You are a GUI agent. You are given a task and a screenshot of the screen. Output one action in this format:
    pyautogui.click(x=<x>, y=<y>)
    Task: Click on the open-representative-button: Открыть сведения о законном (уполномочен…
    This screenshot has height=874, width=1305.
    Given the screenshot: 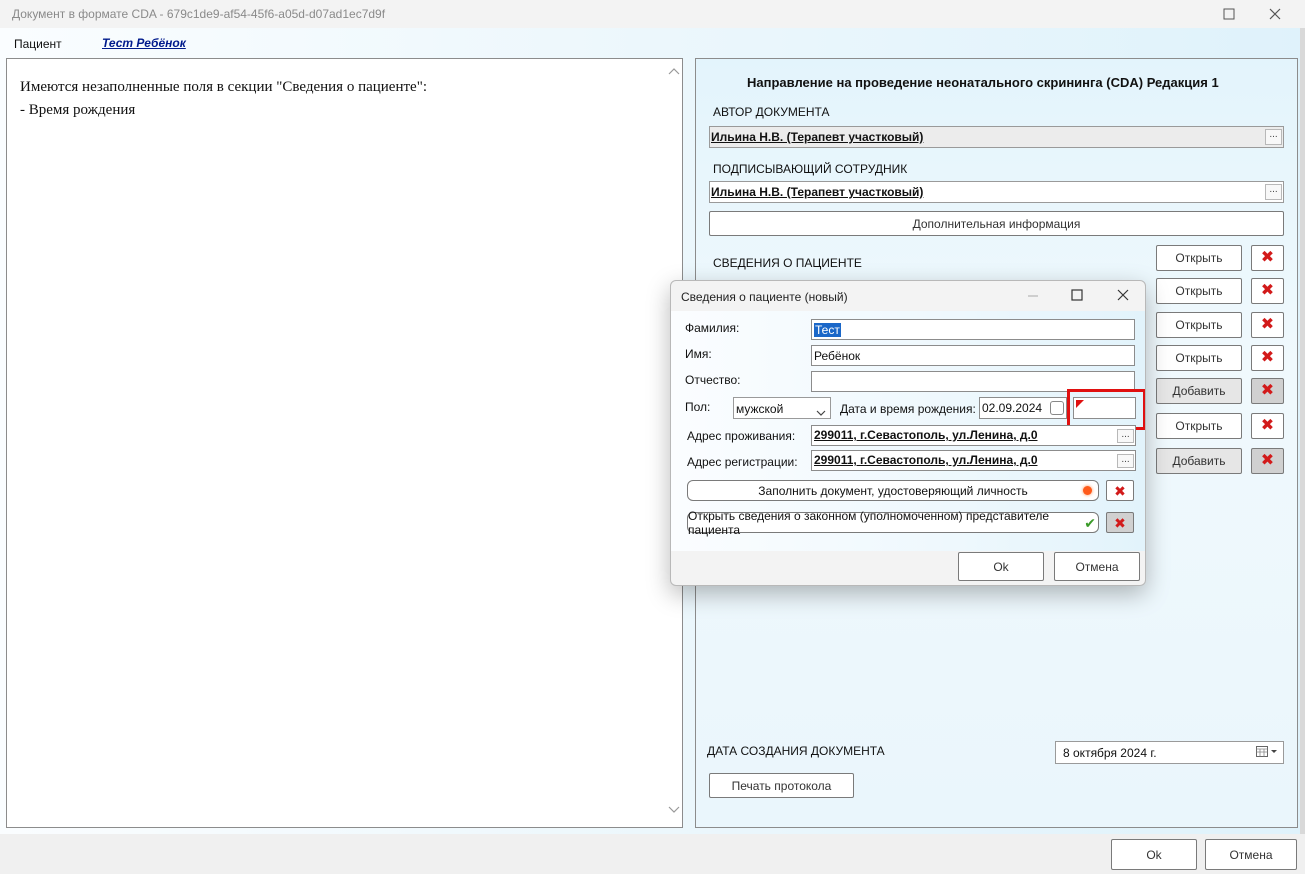 What is the action you would take?
    pyautogui.click(x=893, y=523)
    